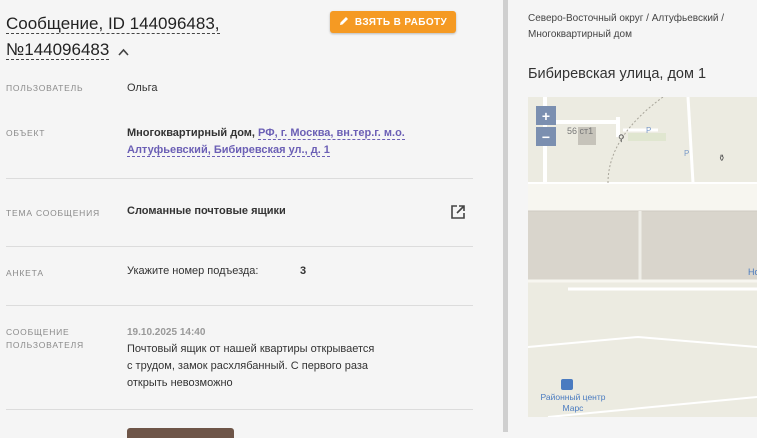  I want to click on external-link-icon, so click(458, 212).